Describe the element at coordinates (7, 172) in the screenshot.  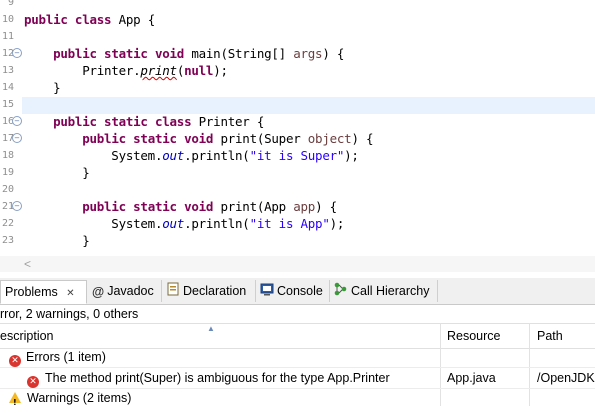
I see `line-number: 19` at that location.